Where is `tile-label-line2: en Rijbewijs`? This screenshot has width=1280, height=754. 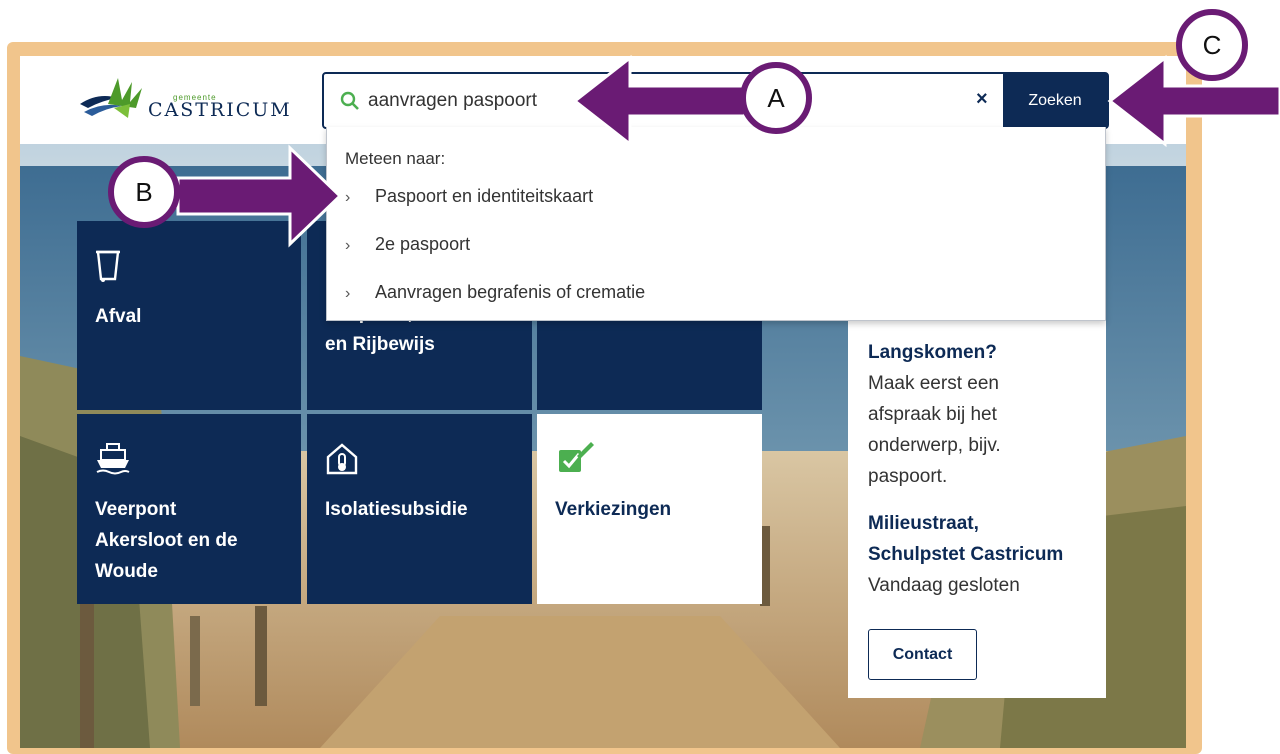
tile-label-line2: en Rijbewijs is located at coordinates (380, 344).